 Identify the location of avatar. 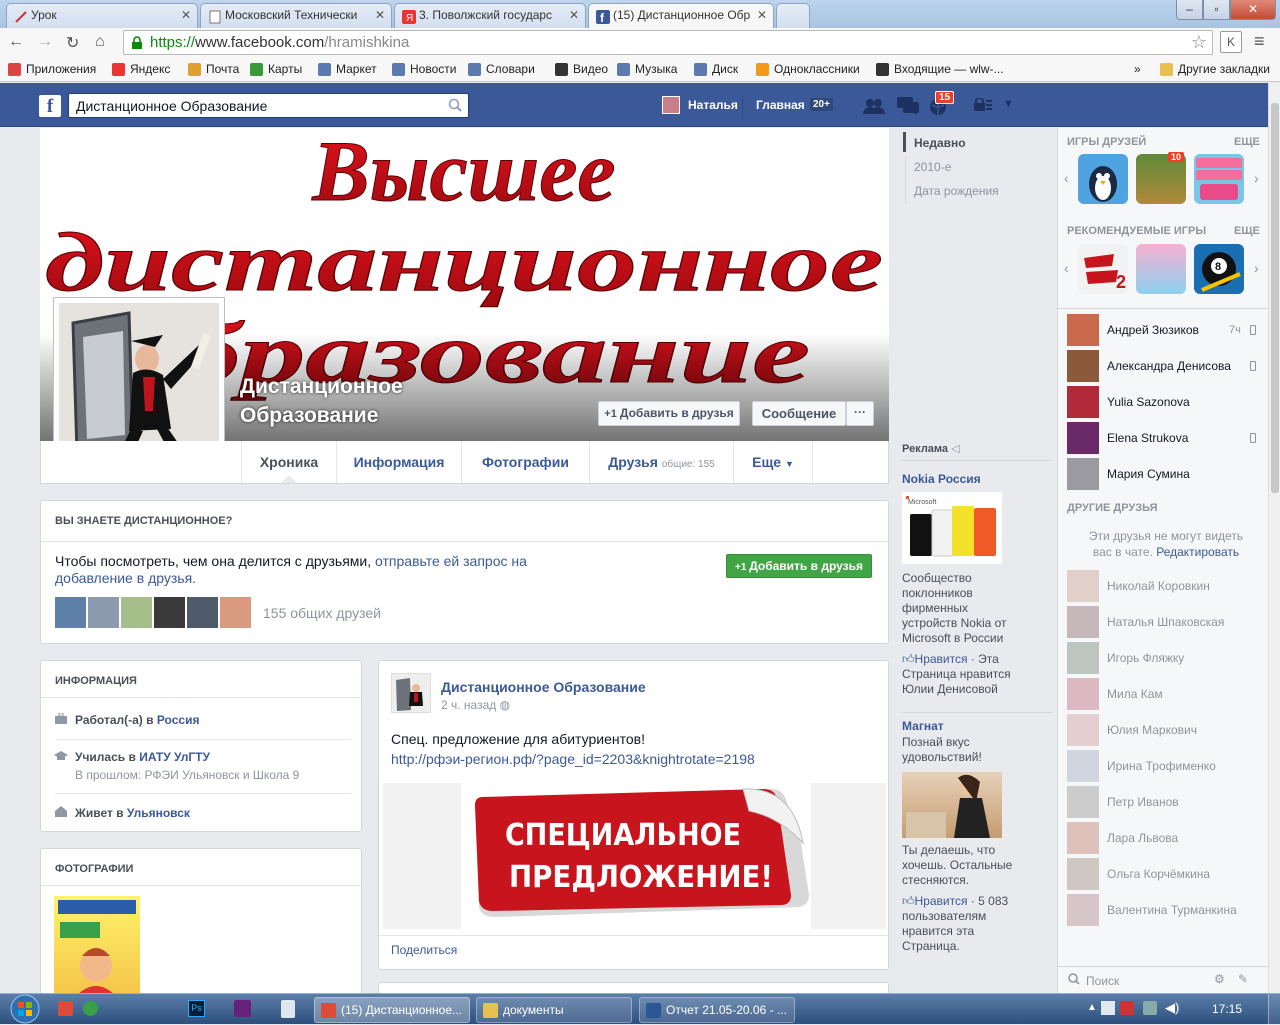
(671, 105).